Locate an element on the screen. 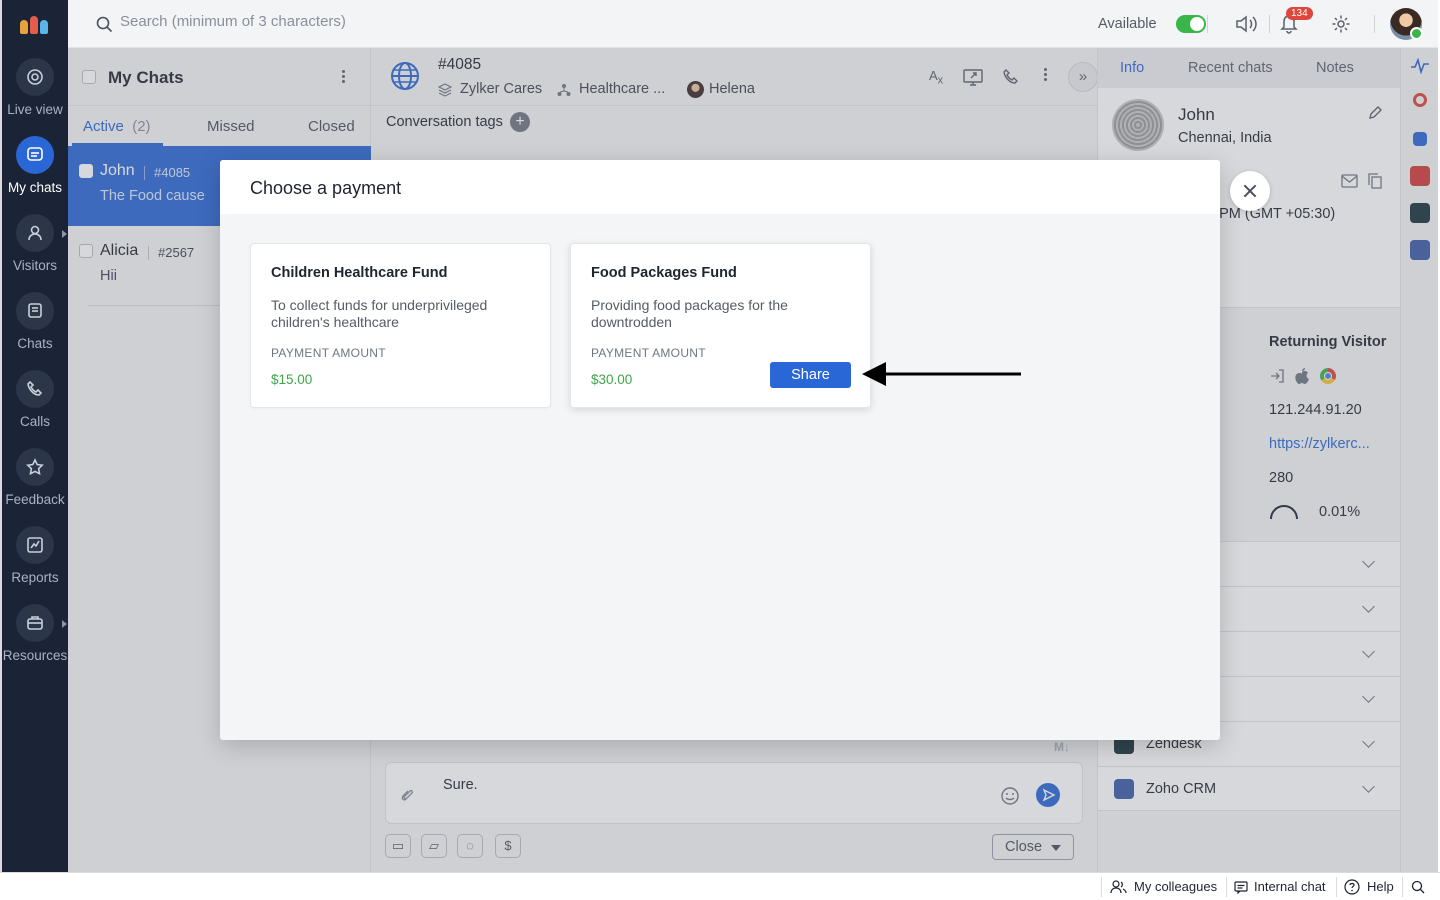 This screenshot has height=900, width=1440. nav-label: Feedback is located at coordinates (35, 499).